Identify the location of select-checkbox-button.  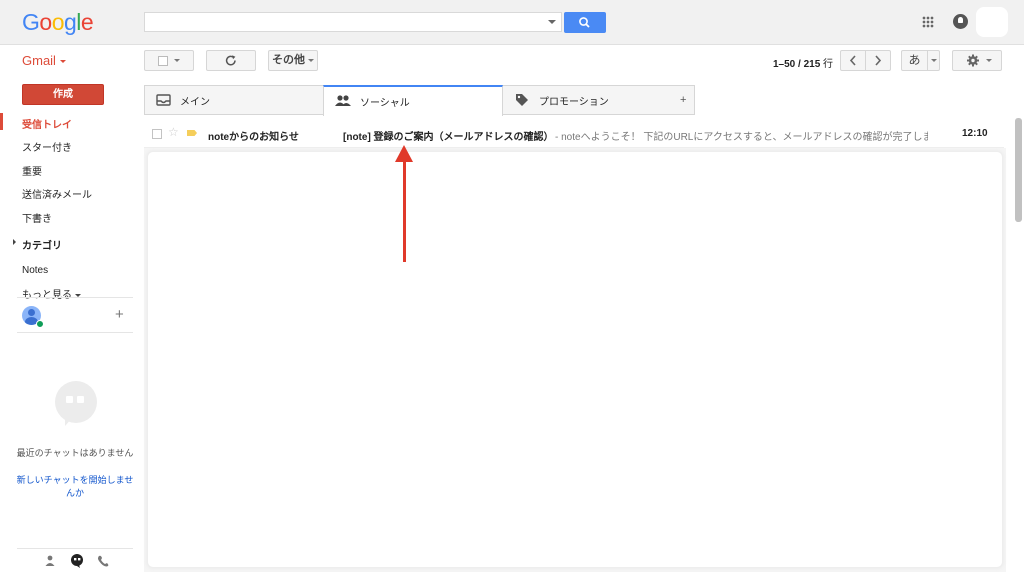
(169, 60).